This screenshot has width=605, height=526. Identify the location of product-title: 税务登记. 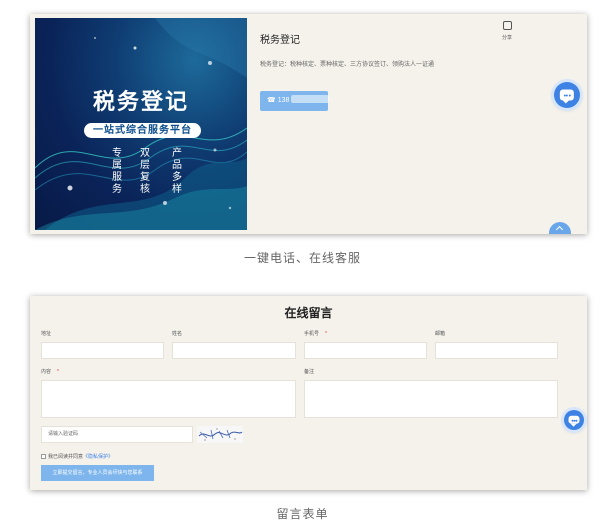
(280, 40).